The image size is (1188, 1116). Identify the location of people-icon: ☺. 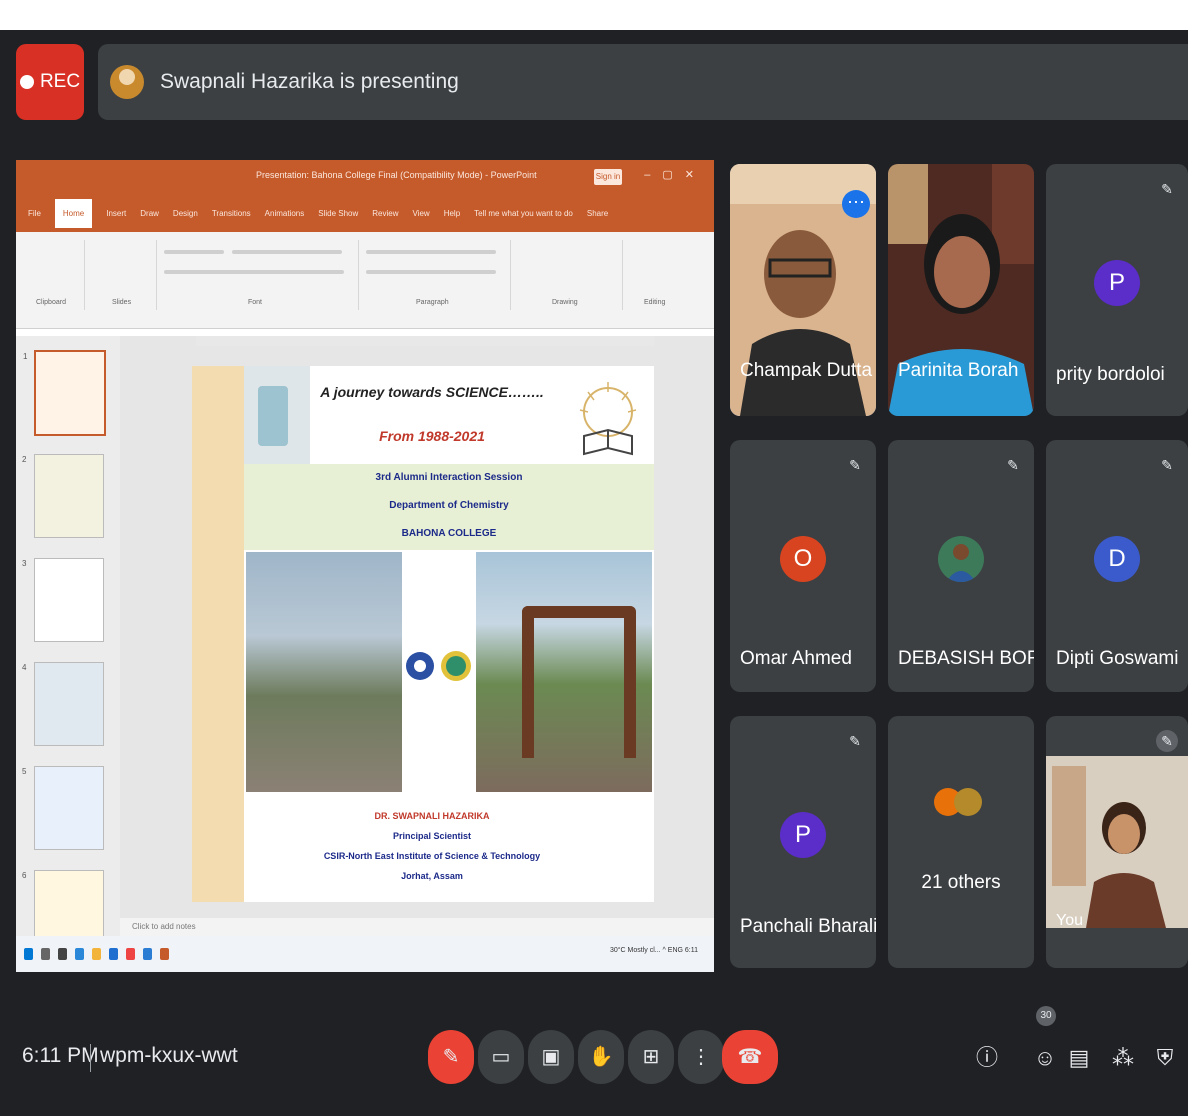
(1045, 1057).